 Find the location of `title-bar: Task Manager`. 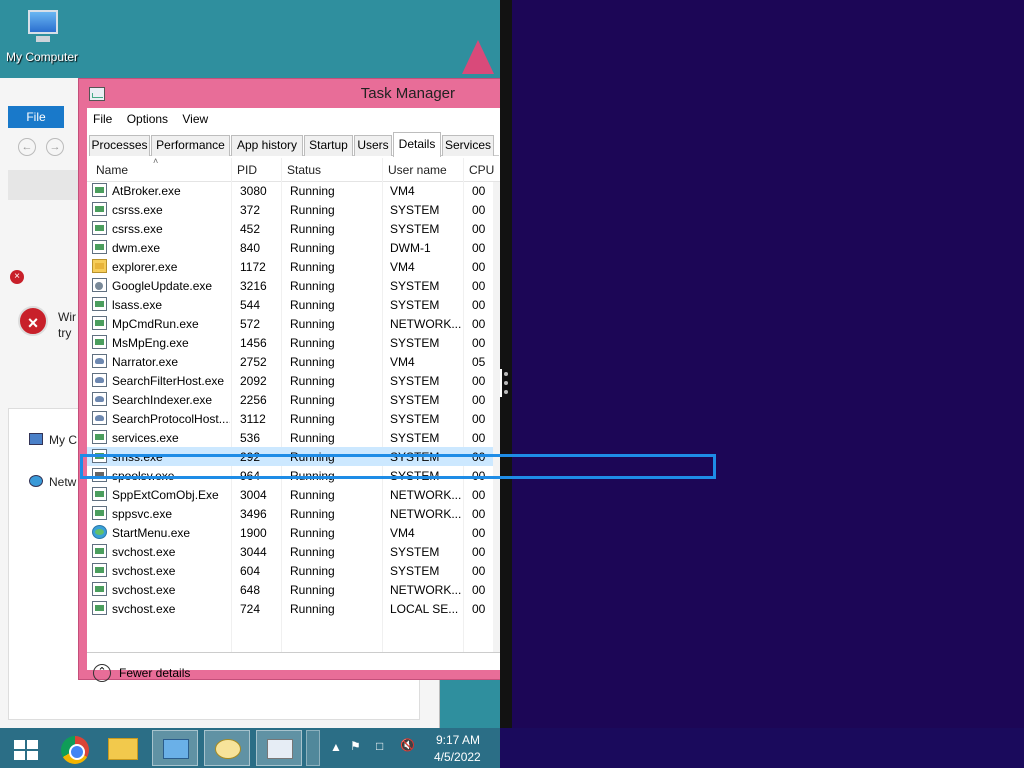

title-bar: Task Manager is located at coordinates (289, 94).